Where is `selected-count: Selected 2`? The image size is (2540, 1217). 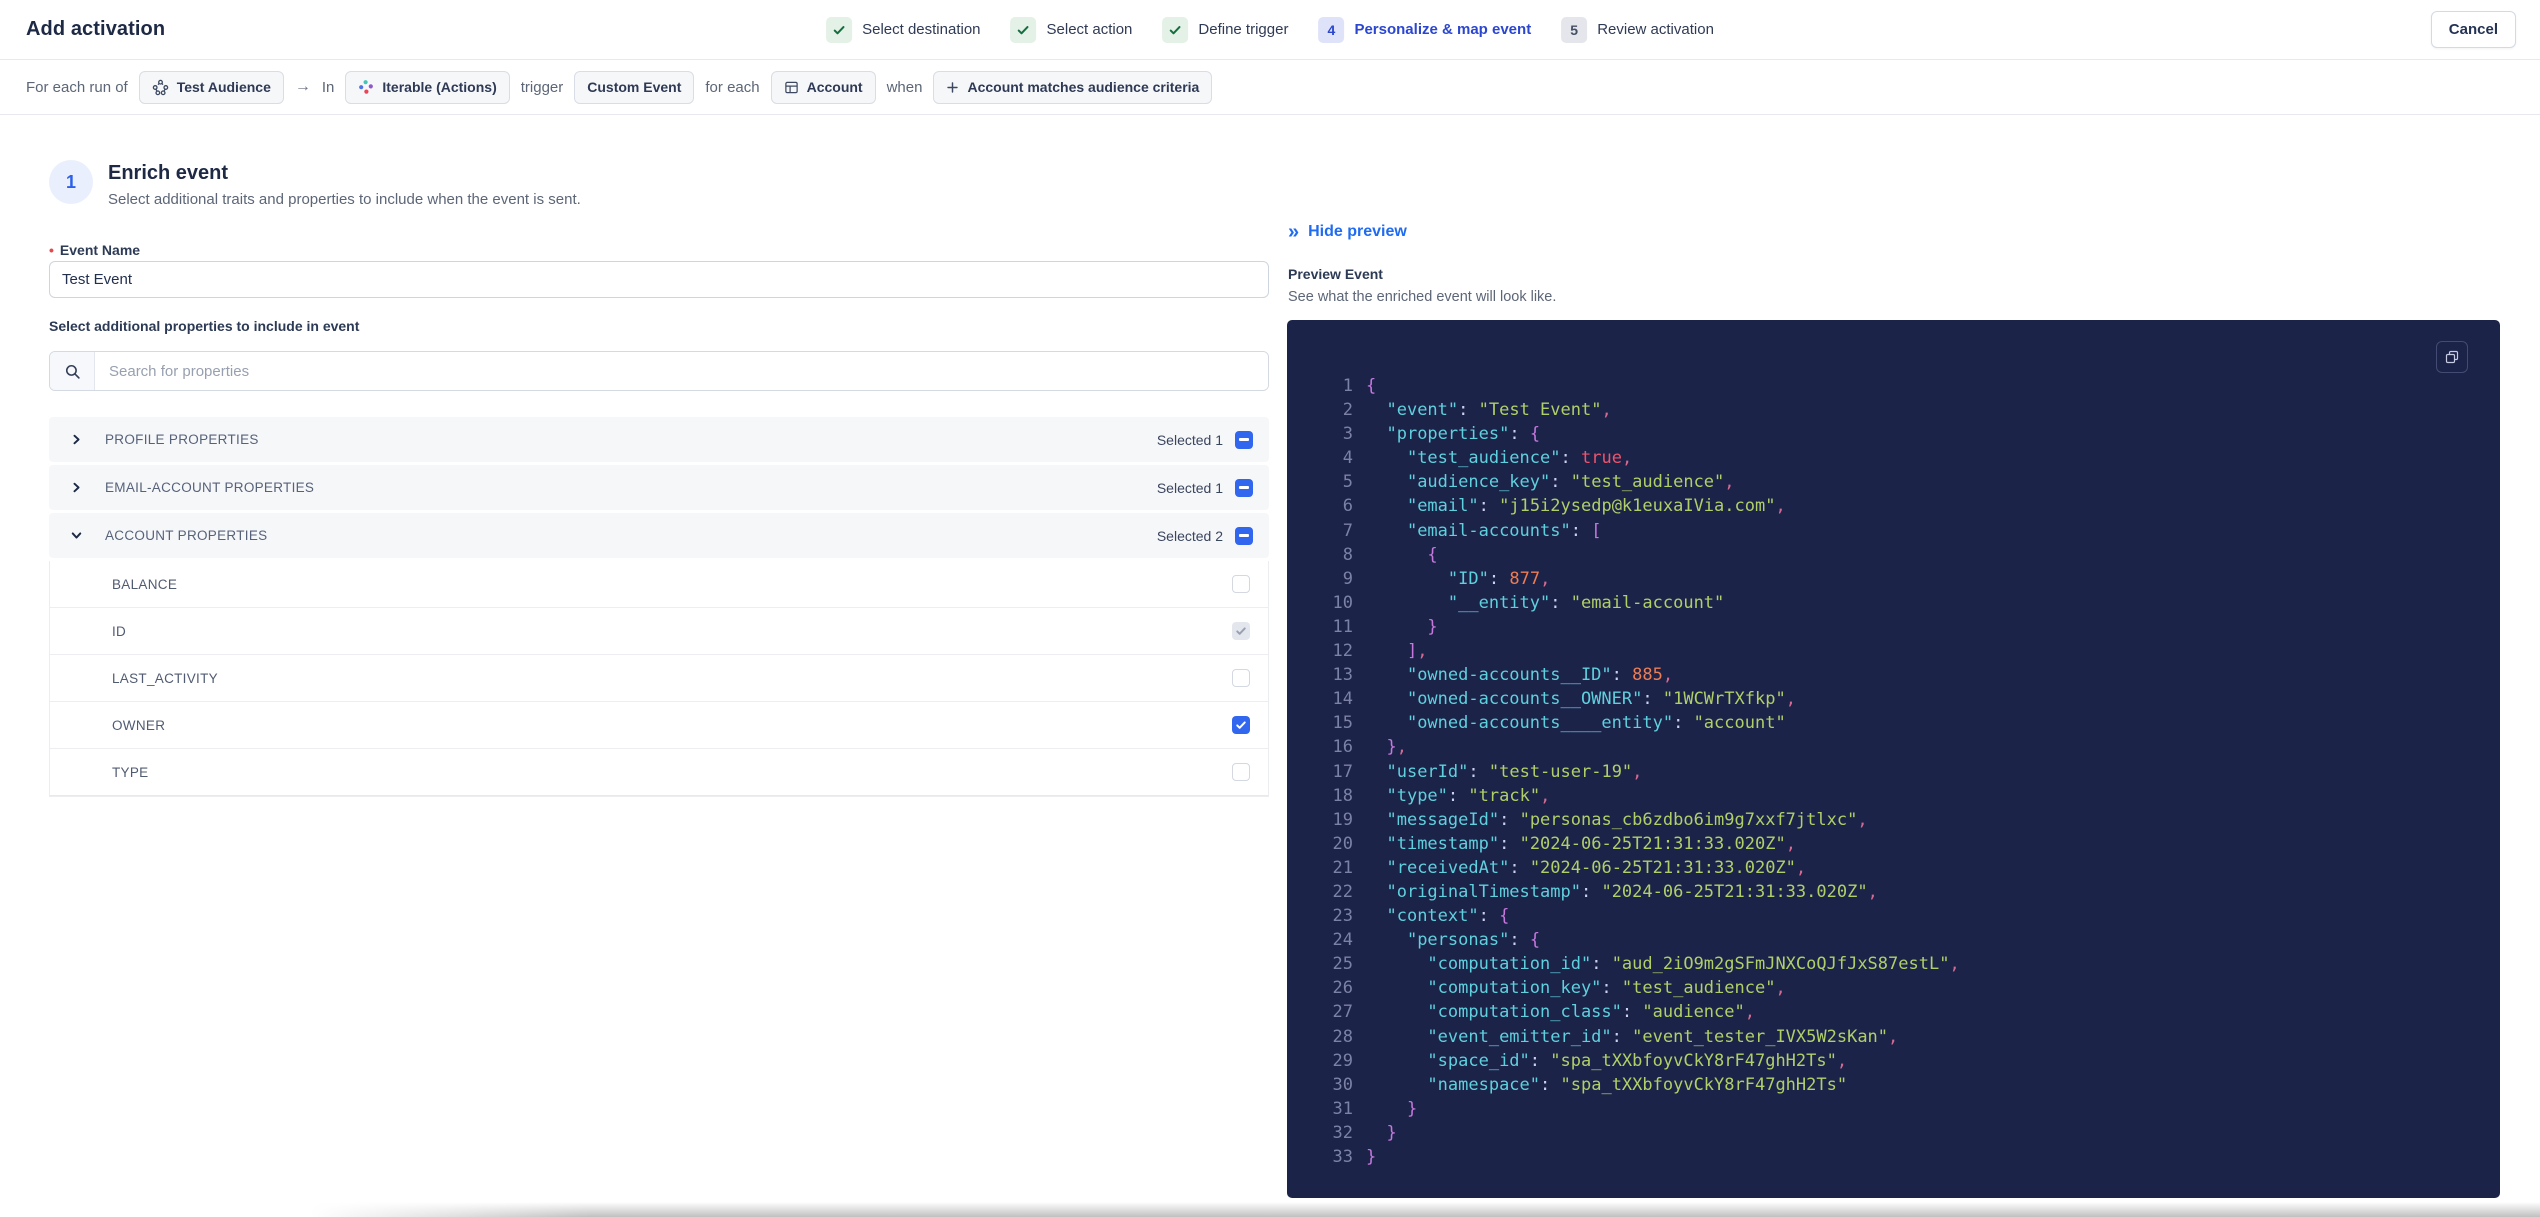
selected-count: Selected 2 is located at coordinates (1189, 535).